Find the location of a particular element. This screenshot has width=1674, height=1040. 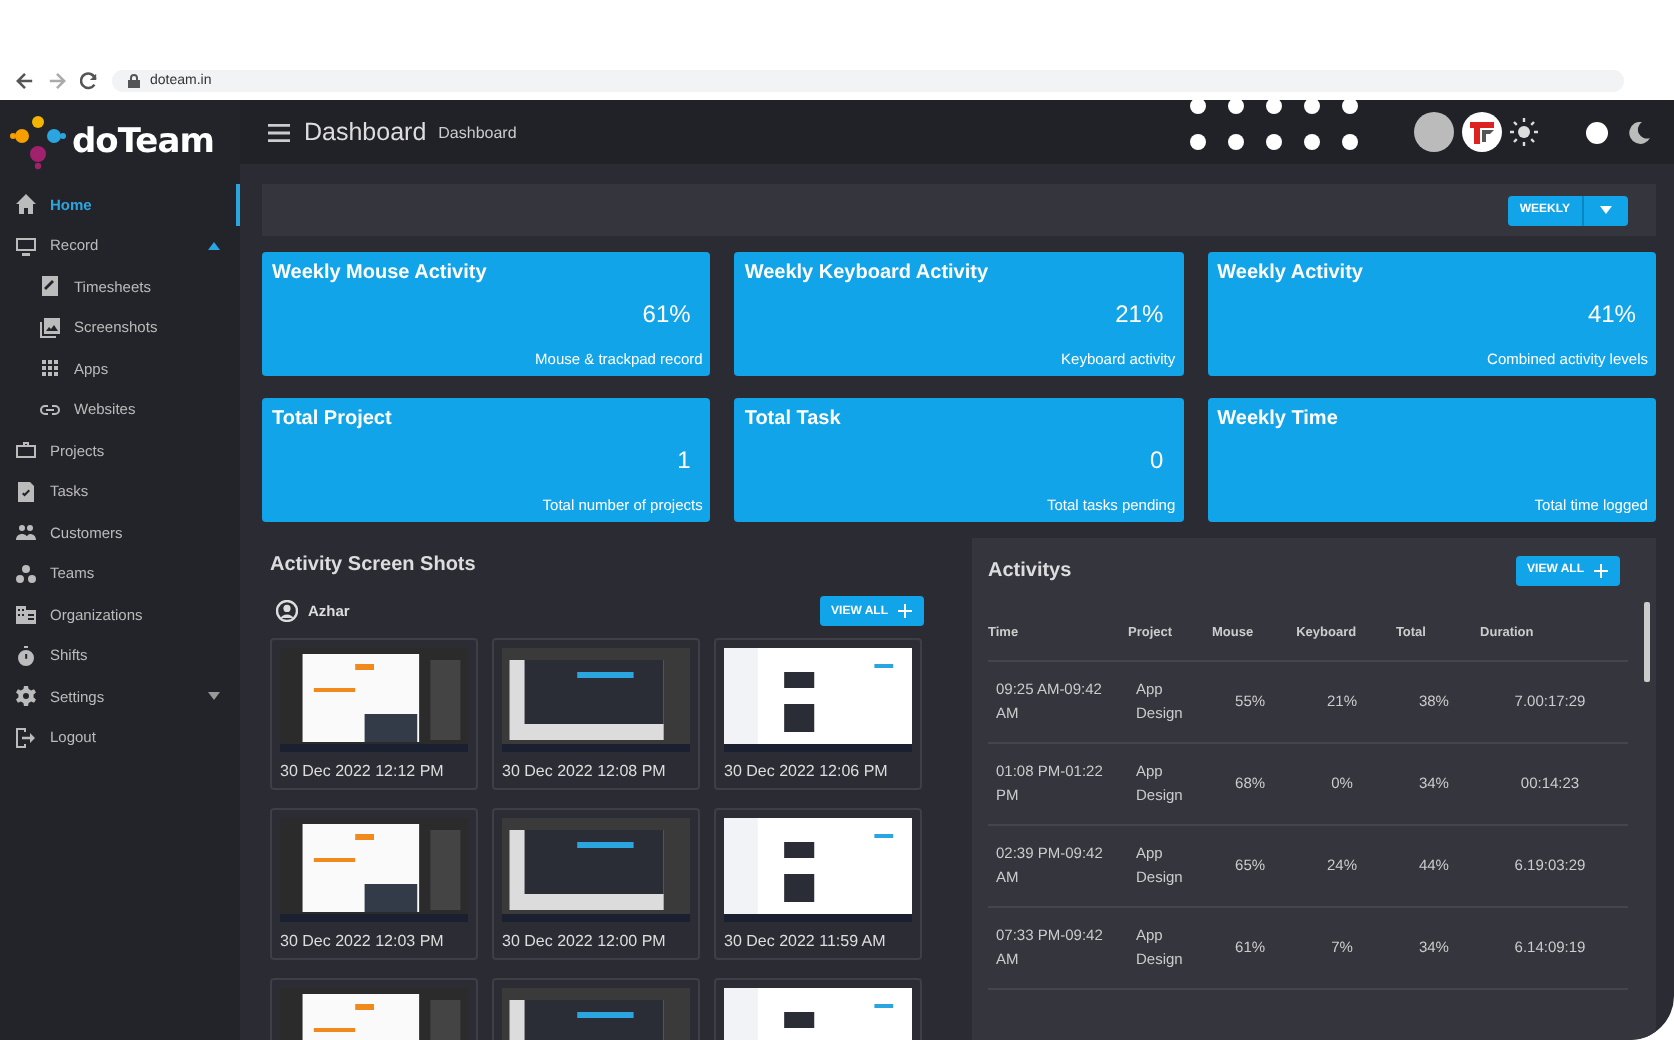

screenshot-card: 30 Dec 2022 11:59 AM is located at coordinates (818, 884).